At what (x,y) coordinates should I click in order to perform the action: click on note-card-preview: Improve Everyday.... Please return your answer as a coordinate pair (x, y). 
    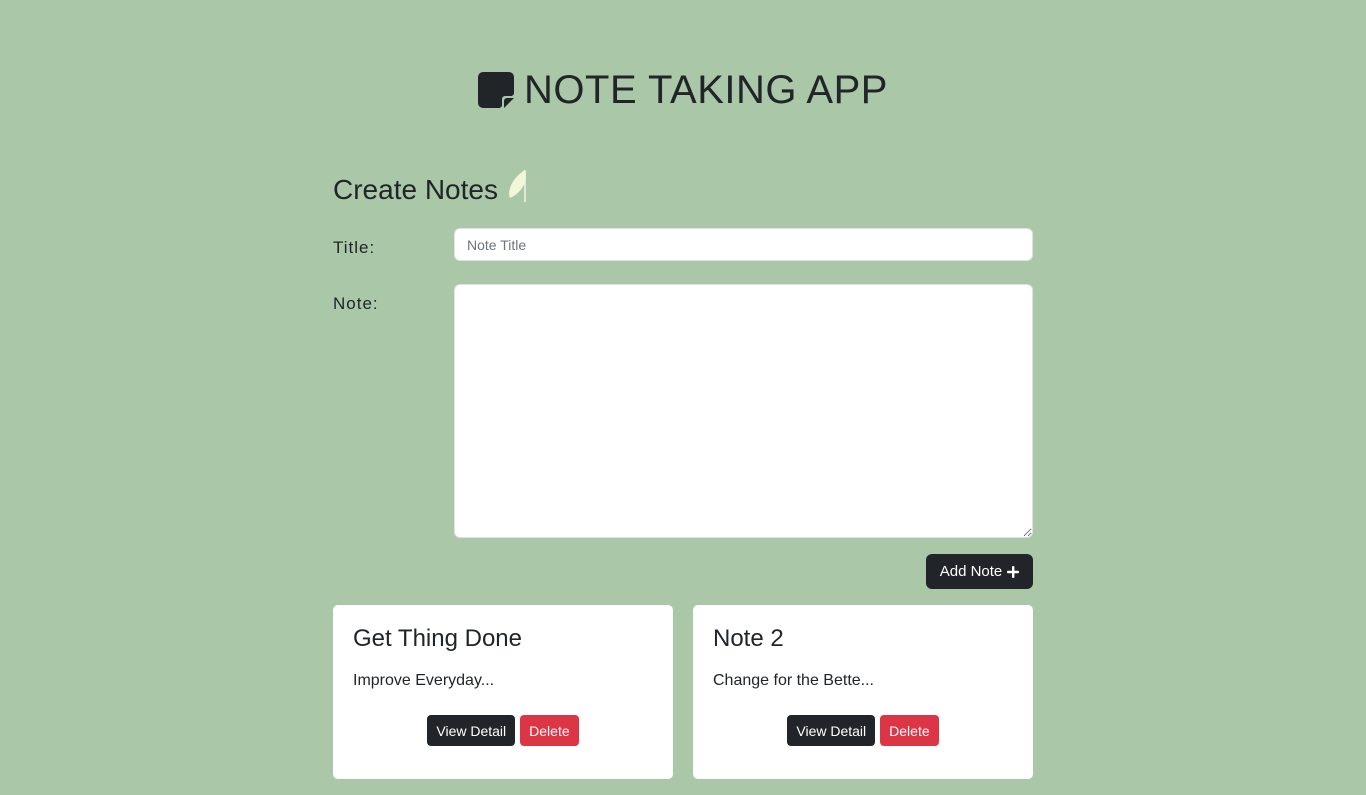
    Looking at the image, I should click on (424, 680).